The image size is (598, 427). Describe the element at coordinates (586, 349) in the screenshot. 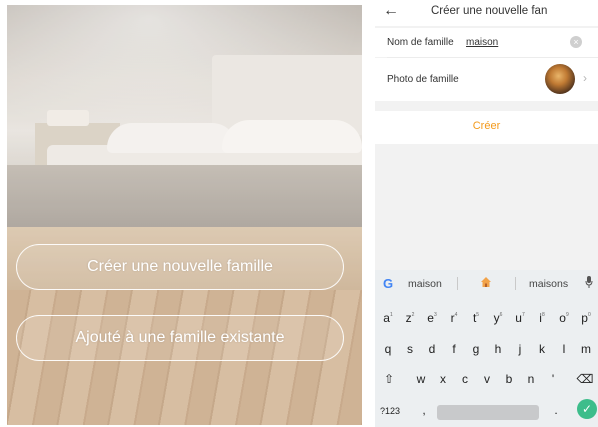

I see `key-m: m` at that location.